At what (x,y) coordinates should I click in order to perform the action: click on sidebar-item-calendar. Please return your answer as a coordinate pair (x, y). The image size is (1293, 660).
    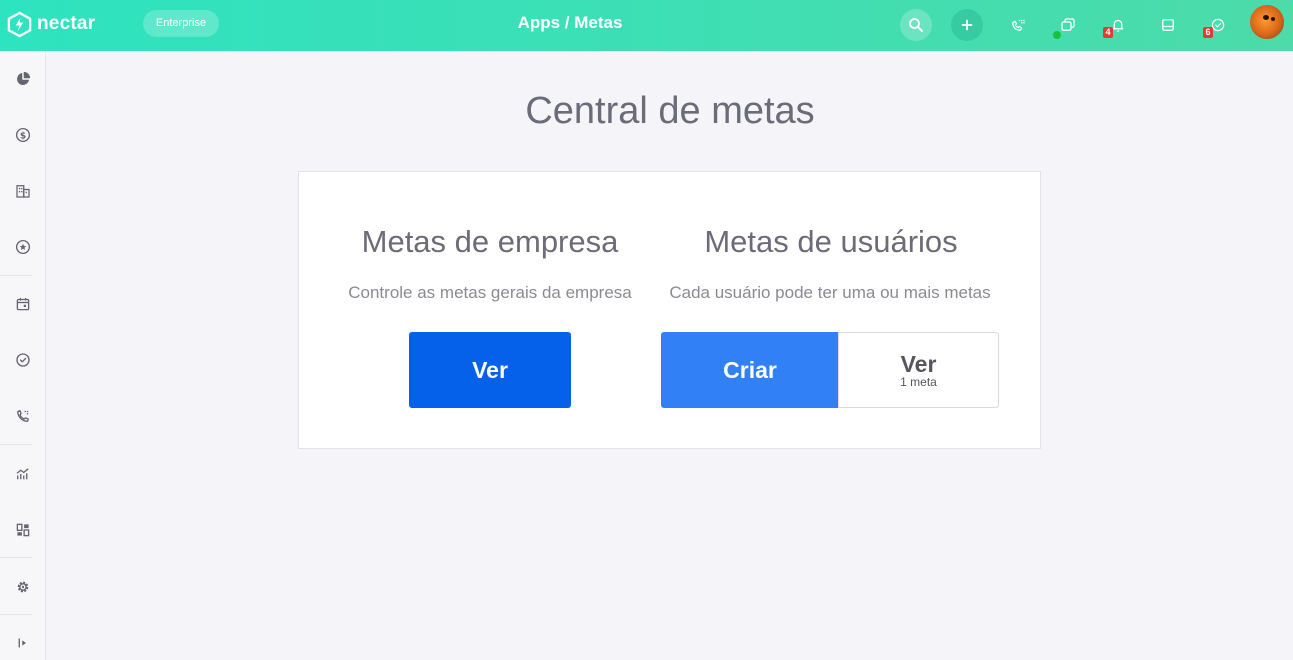
    Looking at the image, I should click on (23, 304).